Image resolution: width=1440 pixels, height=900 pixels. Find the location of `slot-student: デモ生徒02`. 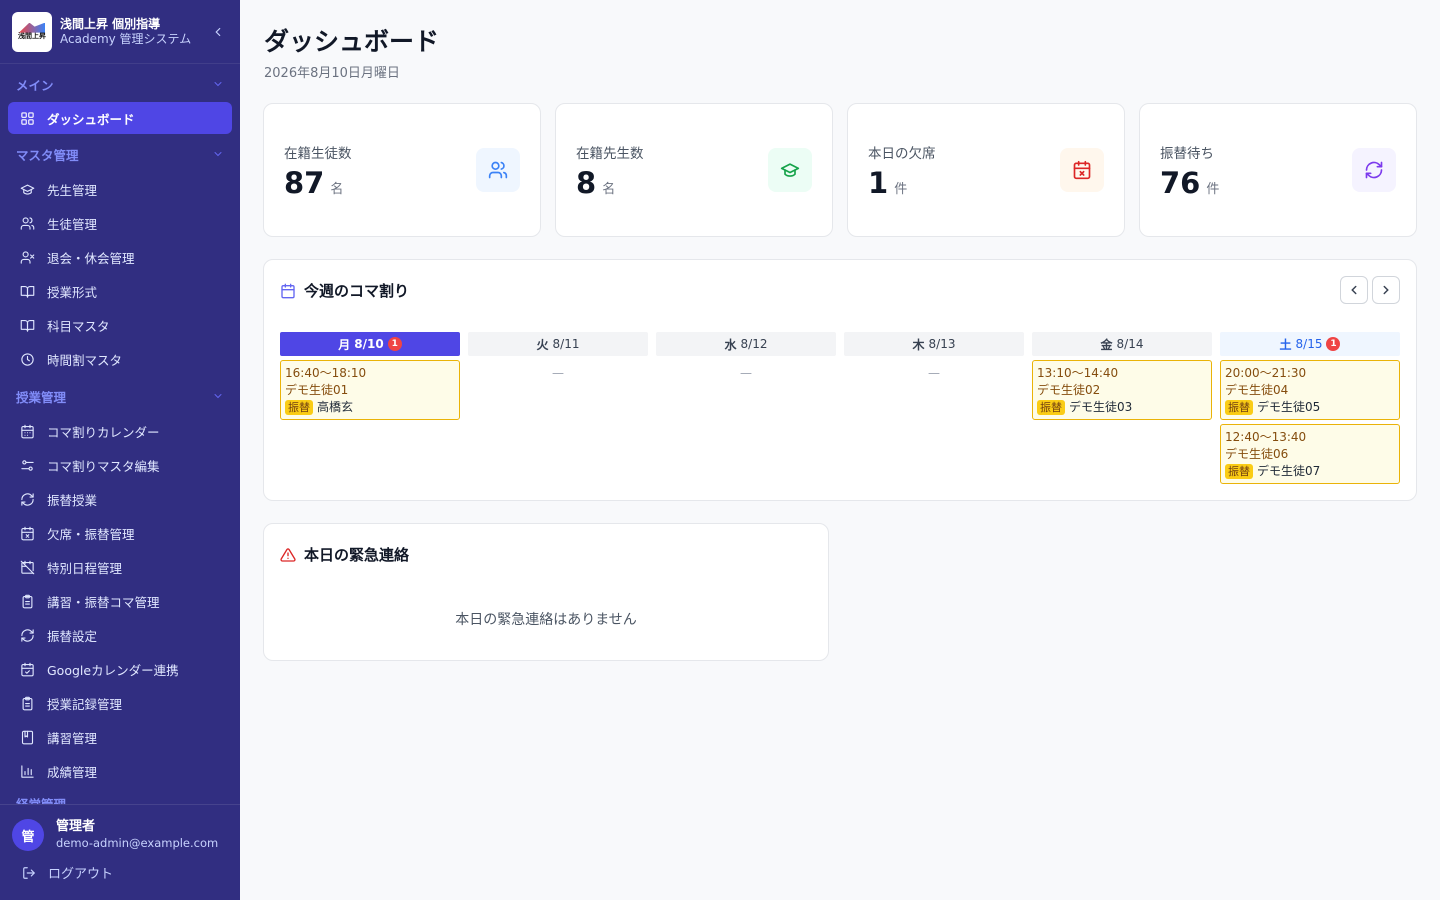

slot-student: デモ生徒02 is located at coordinates (1069, 390).